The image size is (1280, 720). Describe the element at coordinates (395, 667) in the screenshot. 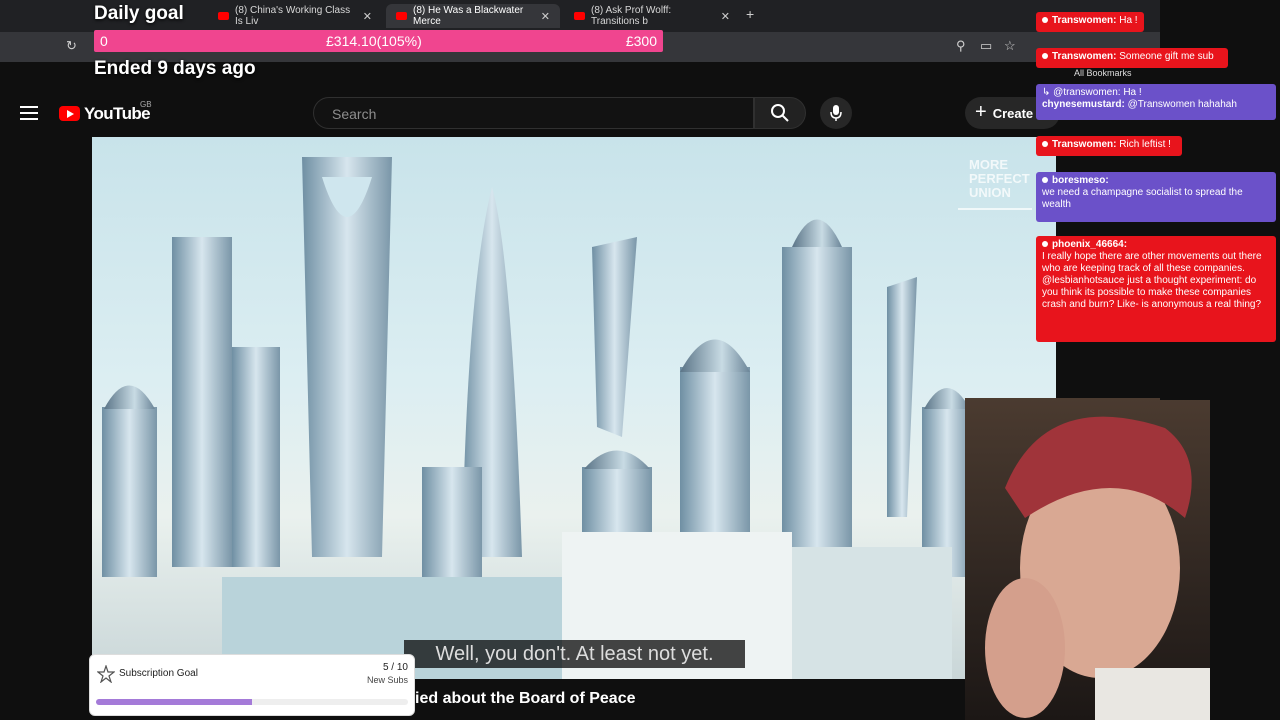

I see `subscription-goal-count: 5 / 10` at that location.